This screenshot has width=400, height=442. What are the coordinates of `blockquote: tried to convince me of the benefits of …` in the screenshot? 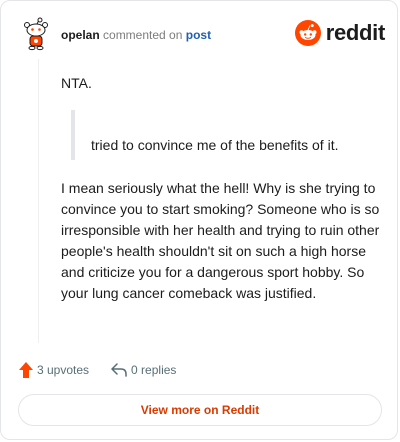 It's located at (223, 135).